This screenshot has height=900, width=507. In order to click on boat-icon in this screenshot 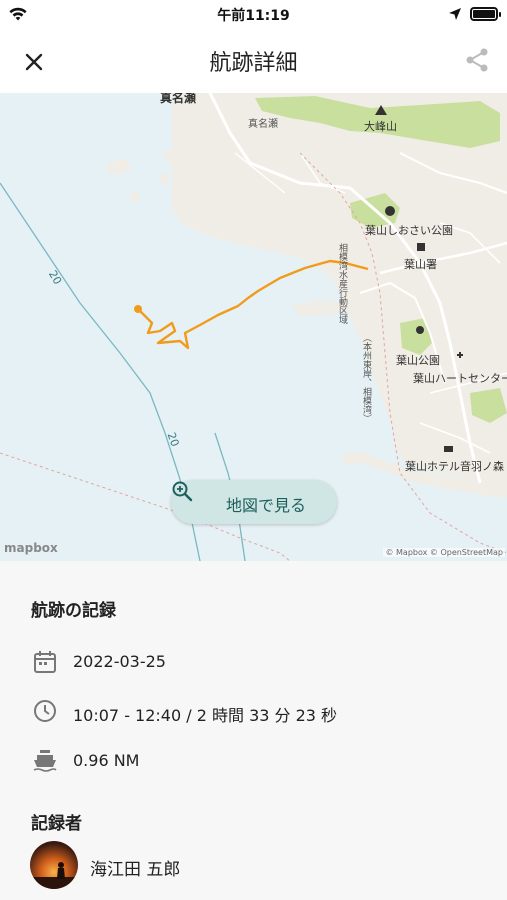, I will do `click(45, 761)`.